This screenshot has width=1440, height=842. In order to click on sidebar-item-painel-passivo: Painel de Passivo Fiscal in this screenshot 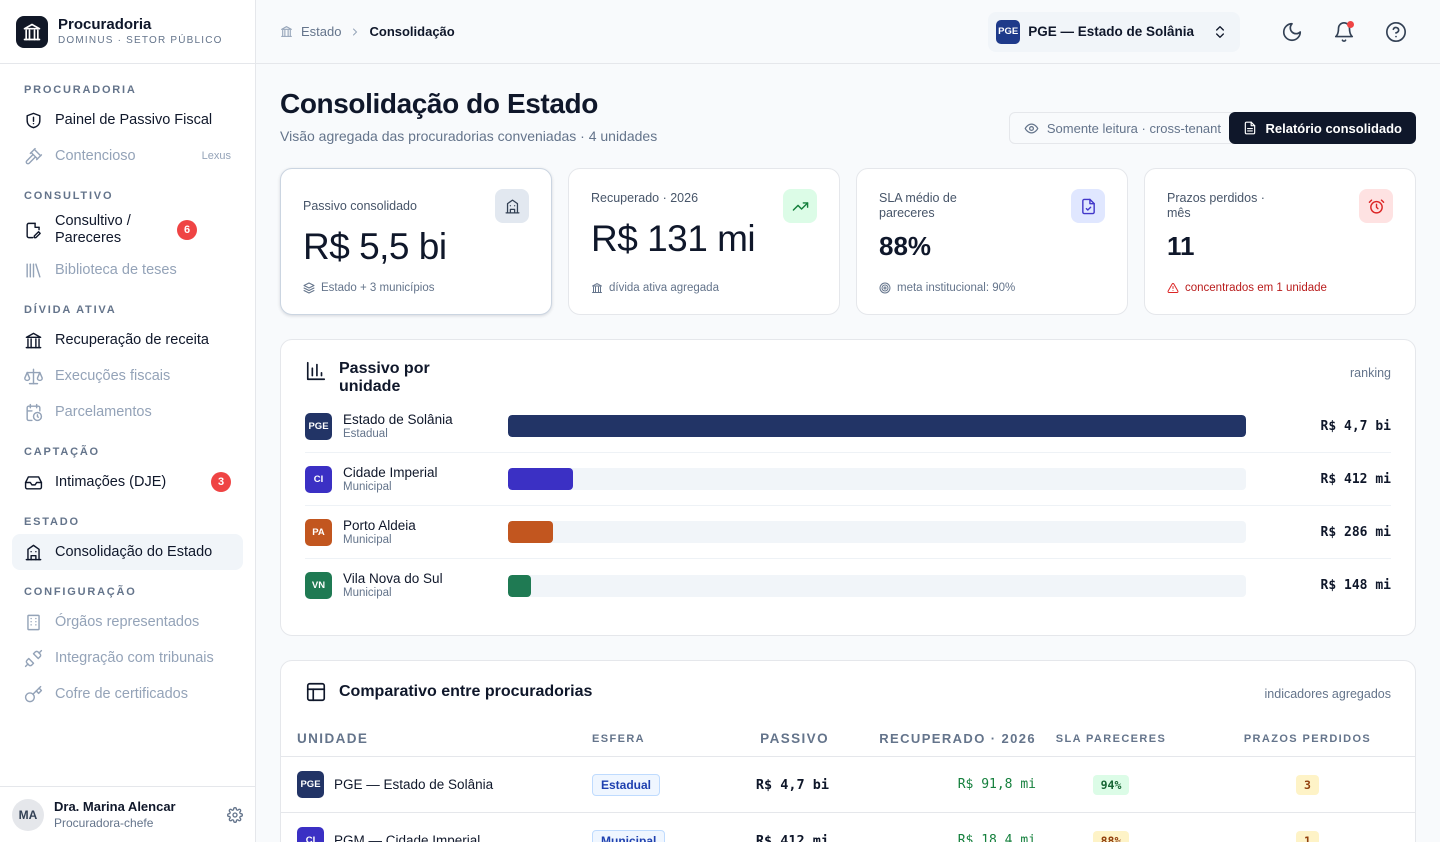, I will do `click(127, 120)`.